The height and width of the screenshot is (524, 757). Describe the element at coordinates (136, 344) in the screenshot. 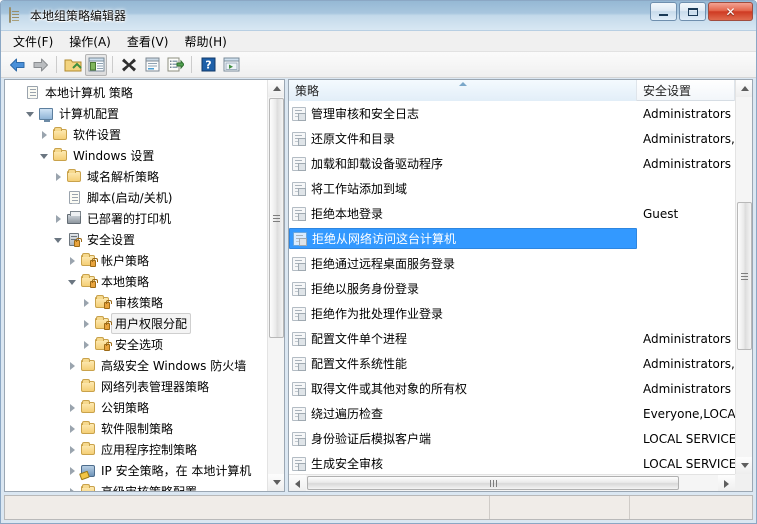

I see `tree-item: 安全选项` at that location.